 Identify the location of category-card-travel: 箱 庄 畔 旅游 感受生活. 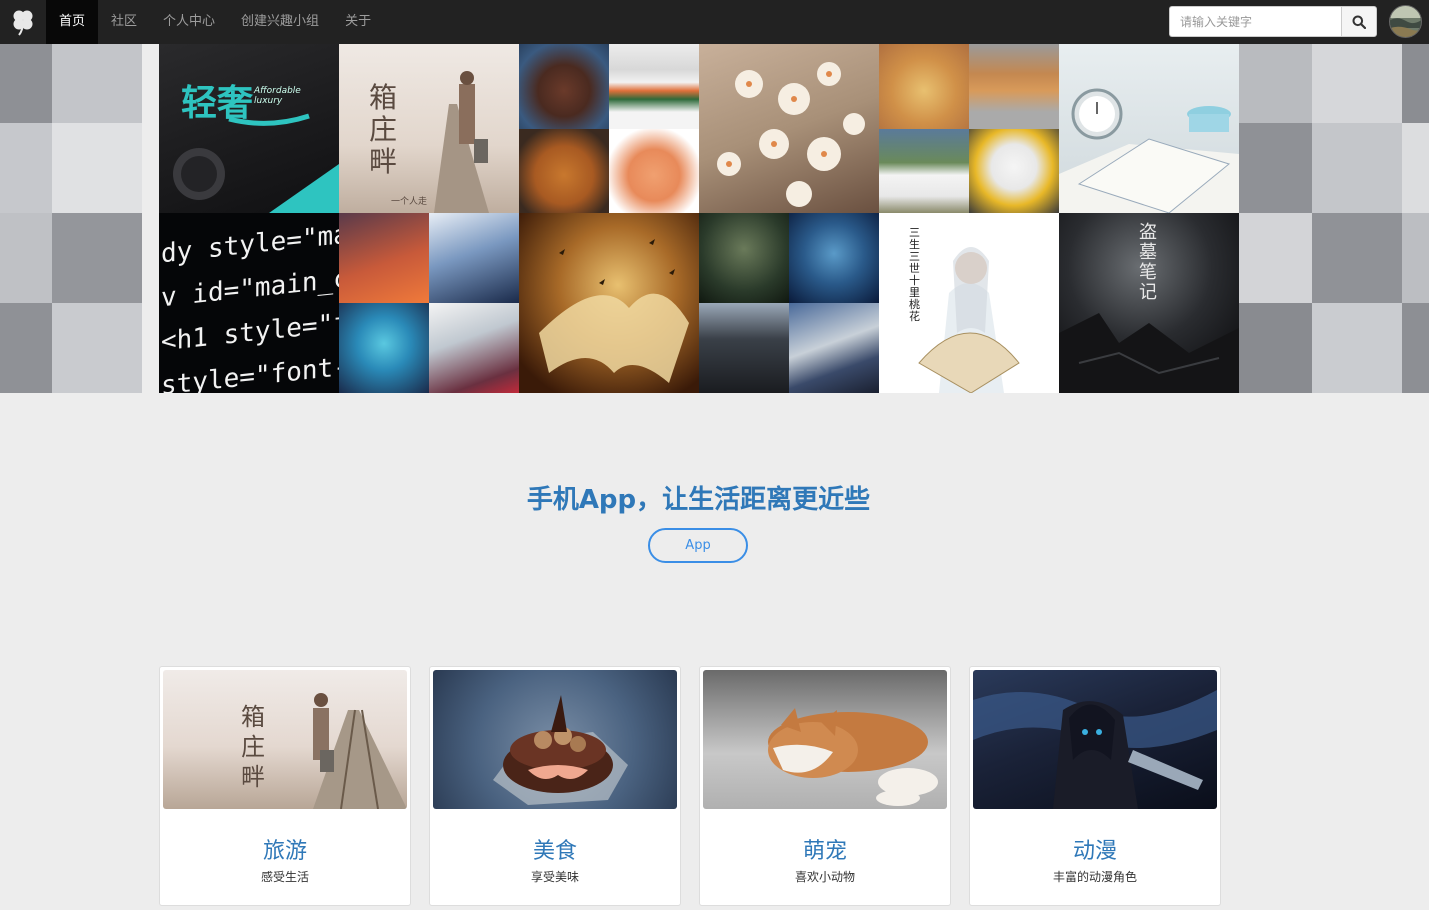
(285, 786).